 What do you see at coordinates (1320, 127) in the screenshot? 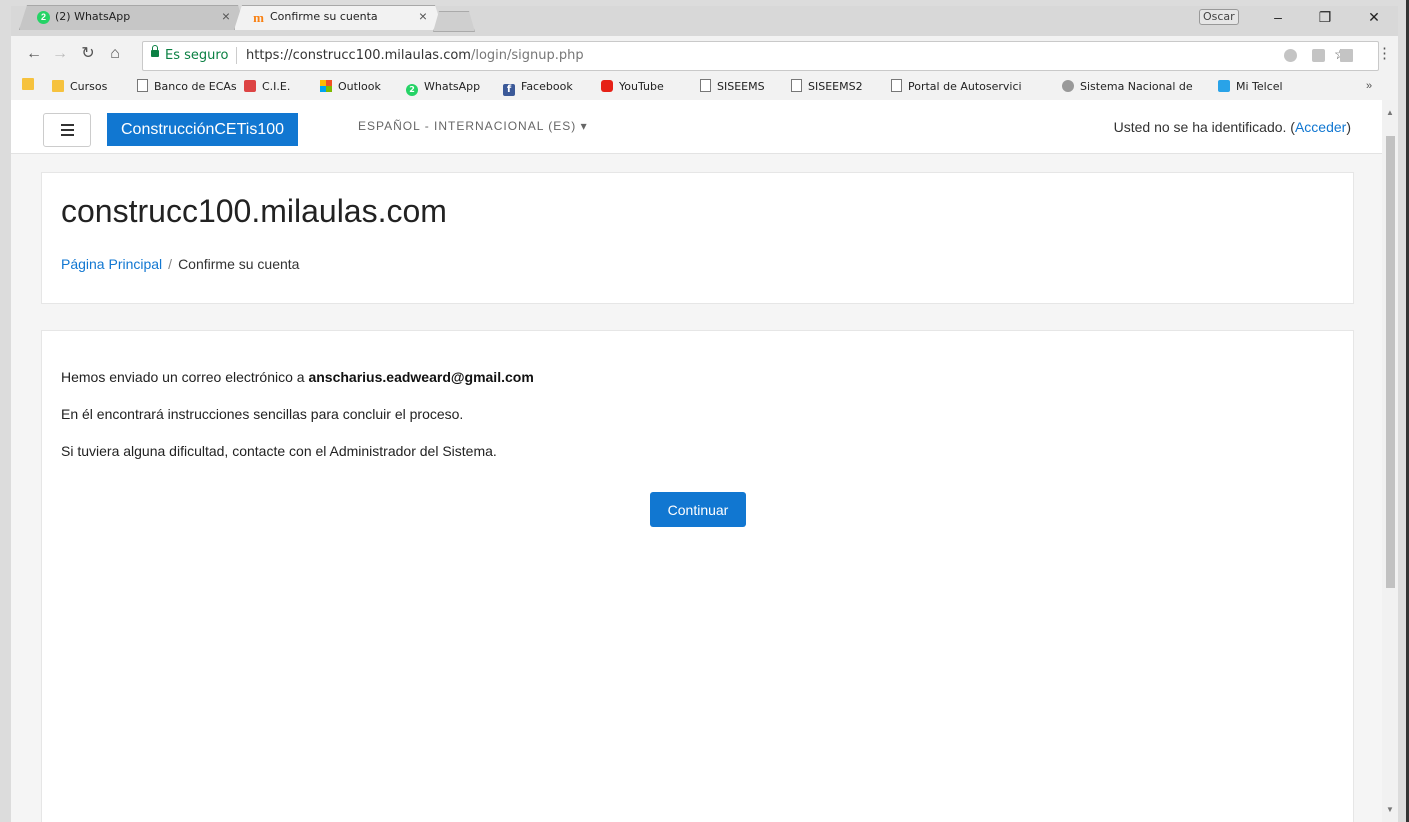
I see `login-link: Acceder` at bounding box center [1320, 127].